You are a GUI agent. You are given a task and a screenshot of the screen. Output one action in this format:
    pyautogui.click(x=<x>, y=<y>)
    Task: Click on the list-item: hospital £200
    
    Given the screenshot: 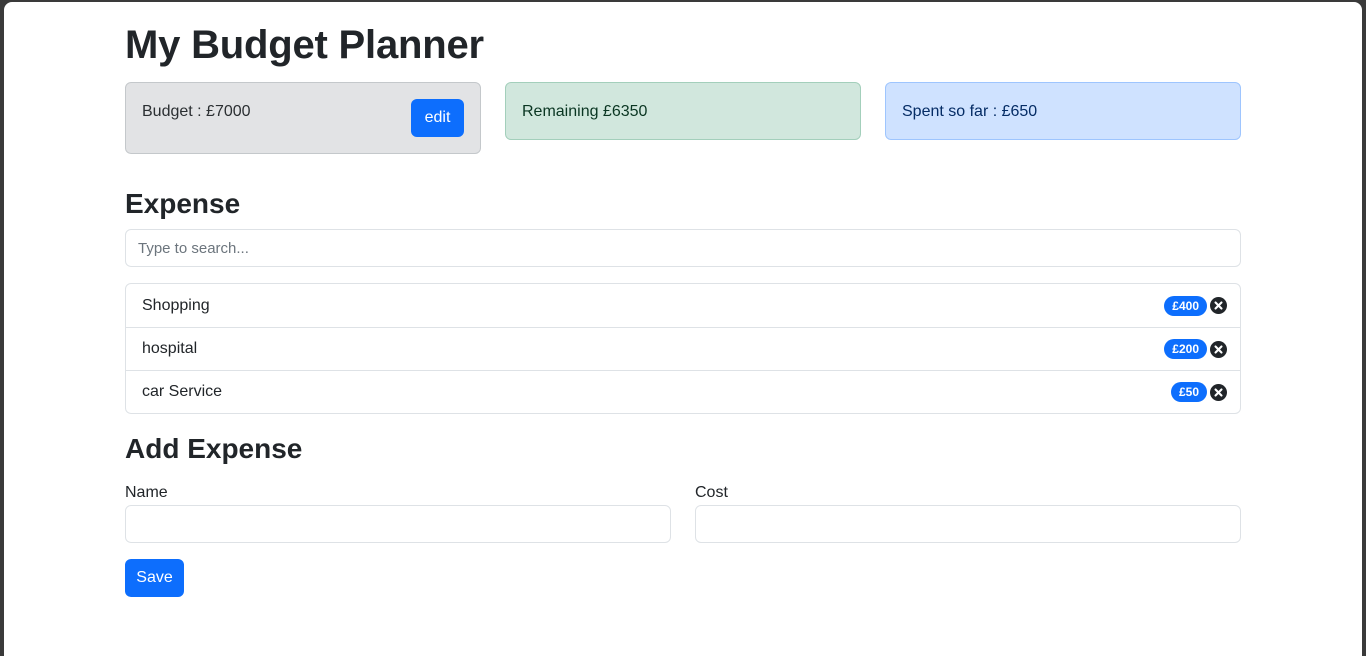 What is the action you would take?
    pyautogui.click(x=683, y=348)
    